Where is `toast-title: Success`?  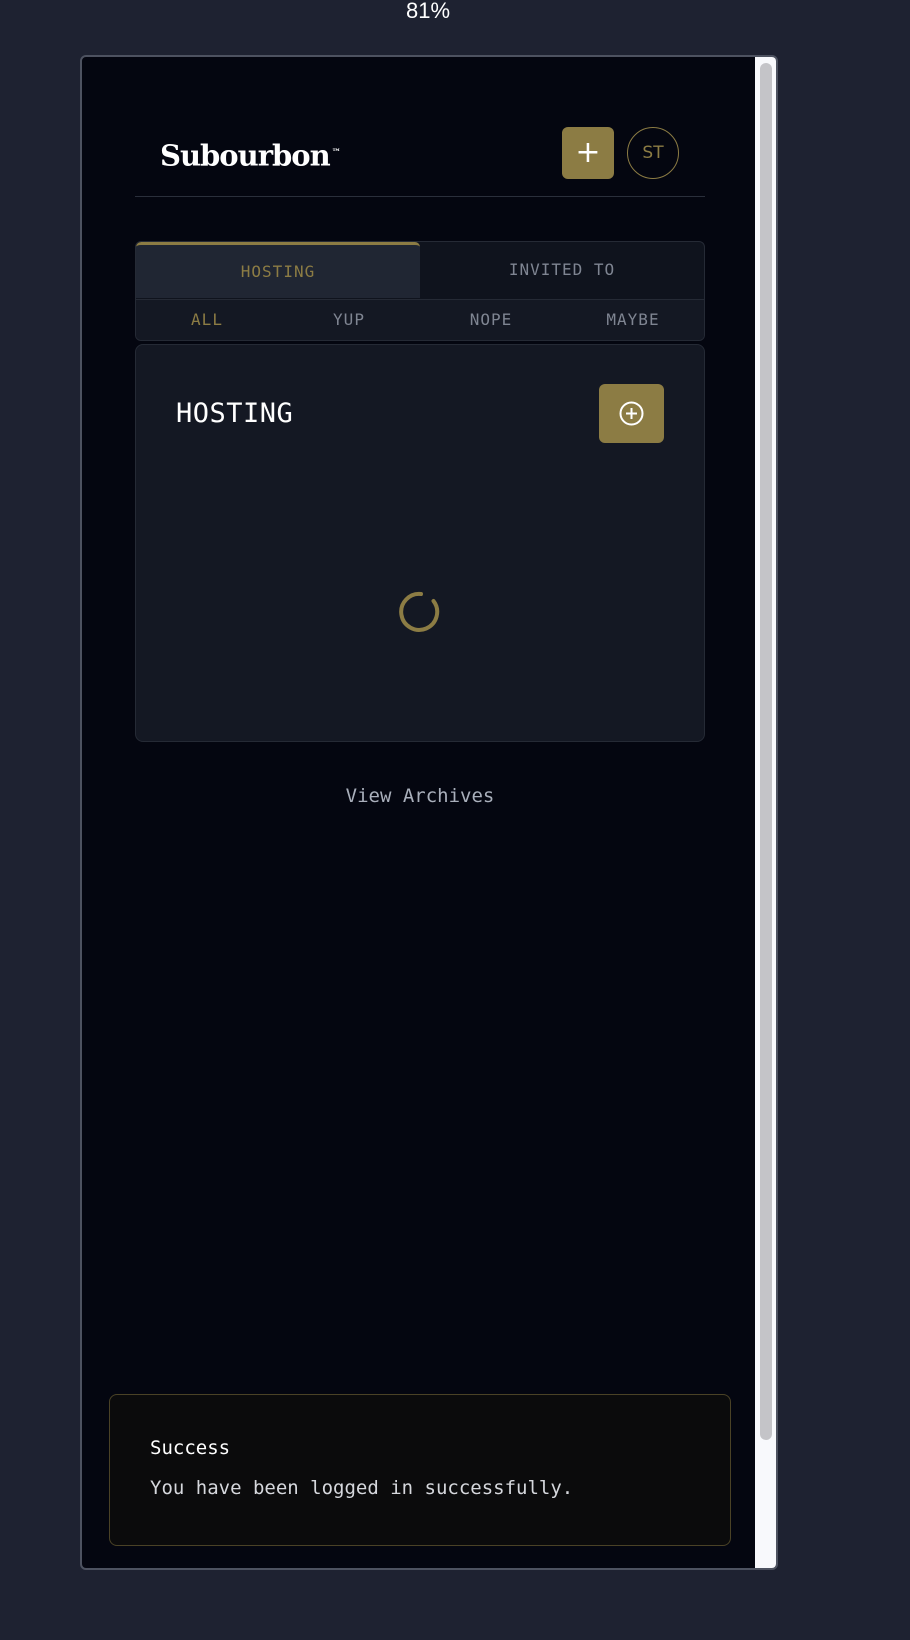
toast-title: Success is located at coordinates (190, 1448).